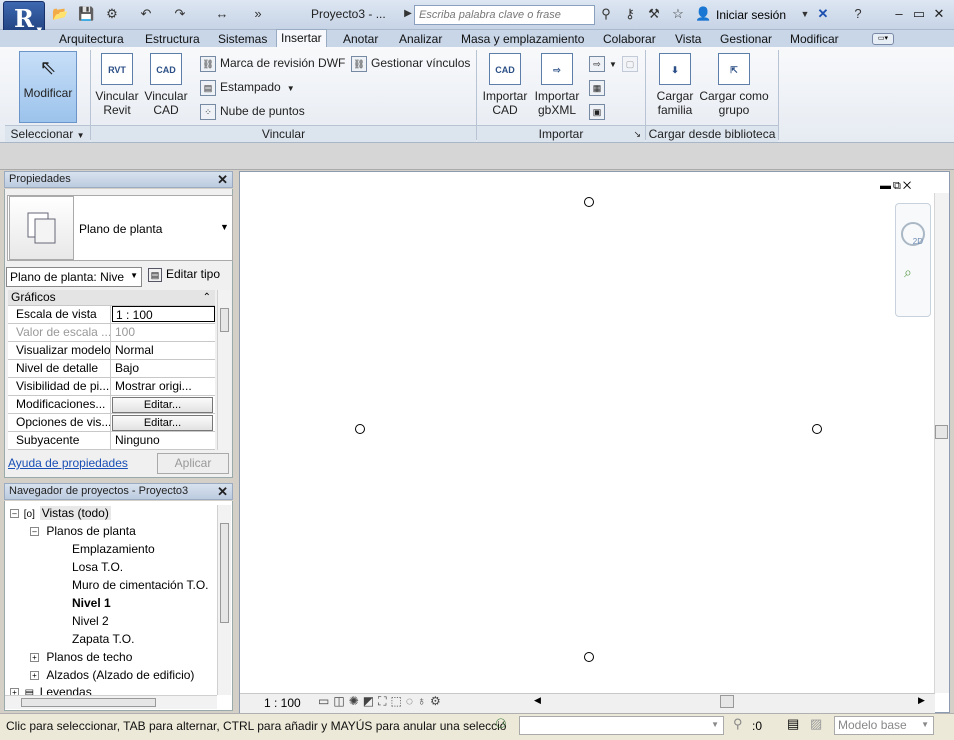 This screenshot has width=954, height=740. I want to click on reveal-hidden-icon: ♁, so click(423, 701).